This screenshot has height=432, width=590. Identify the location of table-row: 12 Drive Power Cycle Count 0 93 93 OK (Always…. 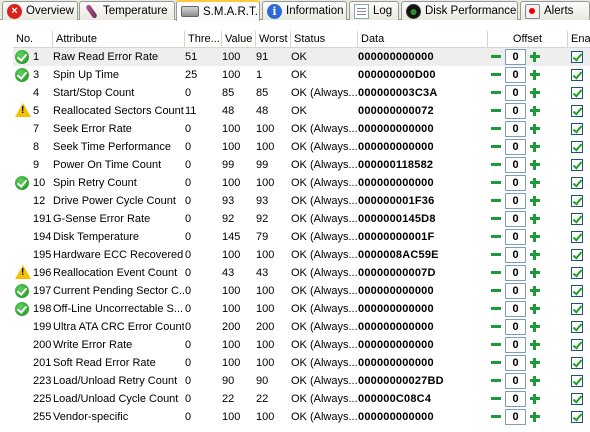
(301, 201).